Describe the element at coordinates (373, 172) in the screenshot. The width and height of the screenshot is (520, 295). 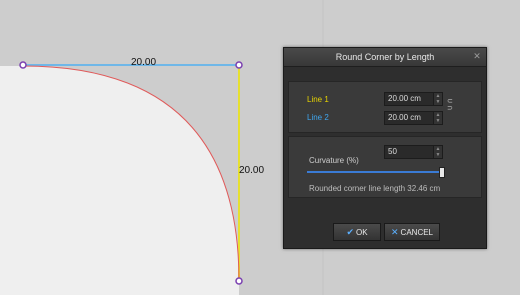
I see `curvature-slider` at that location.